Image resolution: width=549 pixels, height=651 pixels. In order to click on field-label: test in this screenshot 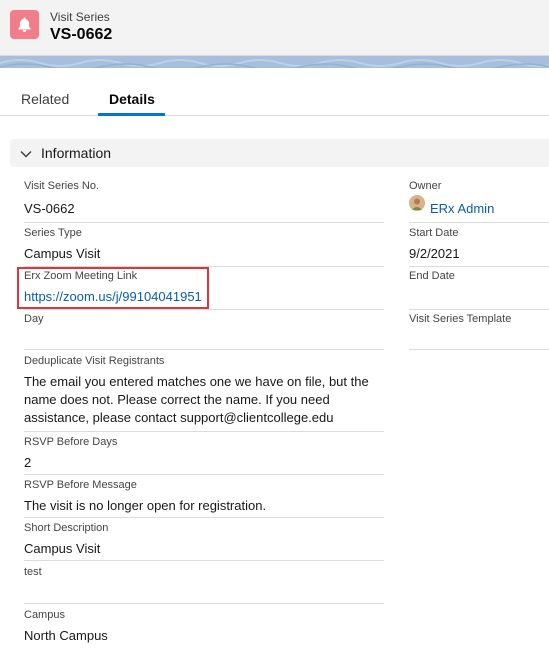, I will do `click(33, 572)`.